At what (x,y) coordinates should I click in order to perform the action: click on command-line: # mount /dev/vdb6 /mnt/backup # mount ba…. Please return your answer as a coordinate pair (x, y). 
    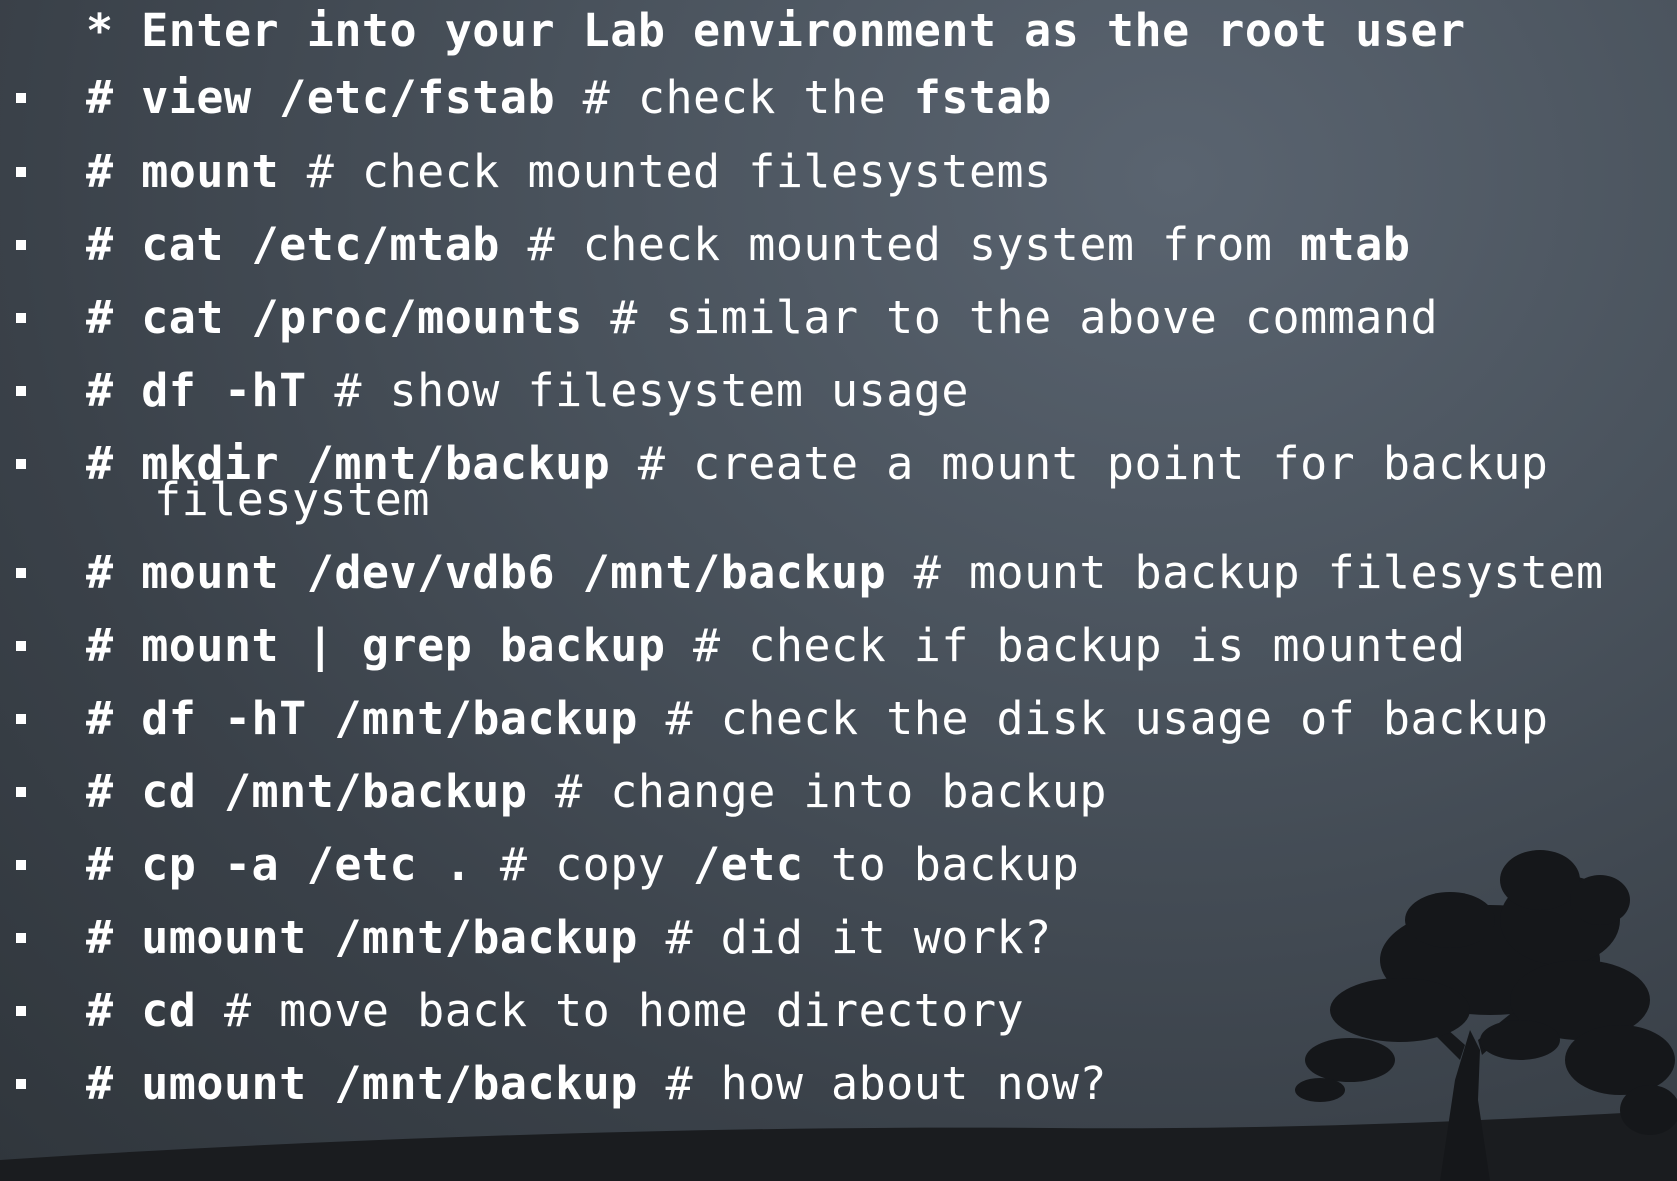
    Looking at the image, I should click on (845, 572).